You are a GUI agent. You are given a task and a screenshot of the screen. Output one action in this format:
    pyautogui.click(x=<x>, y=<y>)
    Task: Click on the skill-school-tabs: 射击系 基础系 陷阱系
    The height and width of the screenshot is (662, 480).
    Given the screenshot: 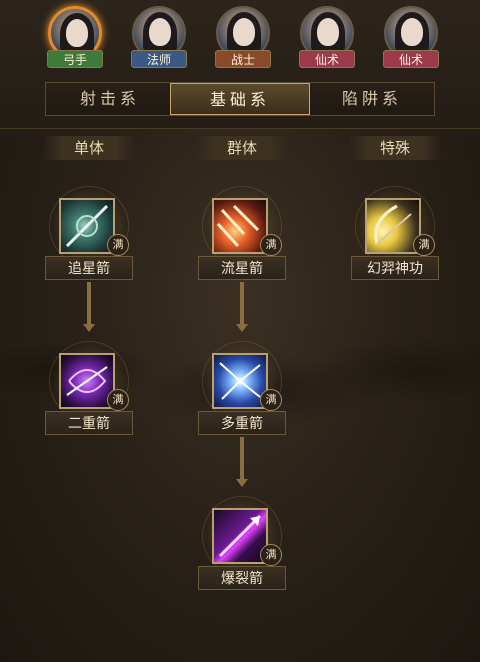 What is the action you would take?
    pyautogui.click(x=240, y=99)
    